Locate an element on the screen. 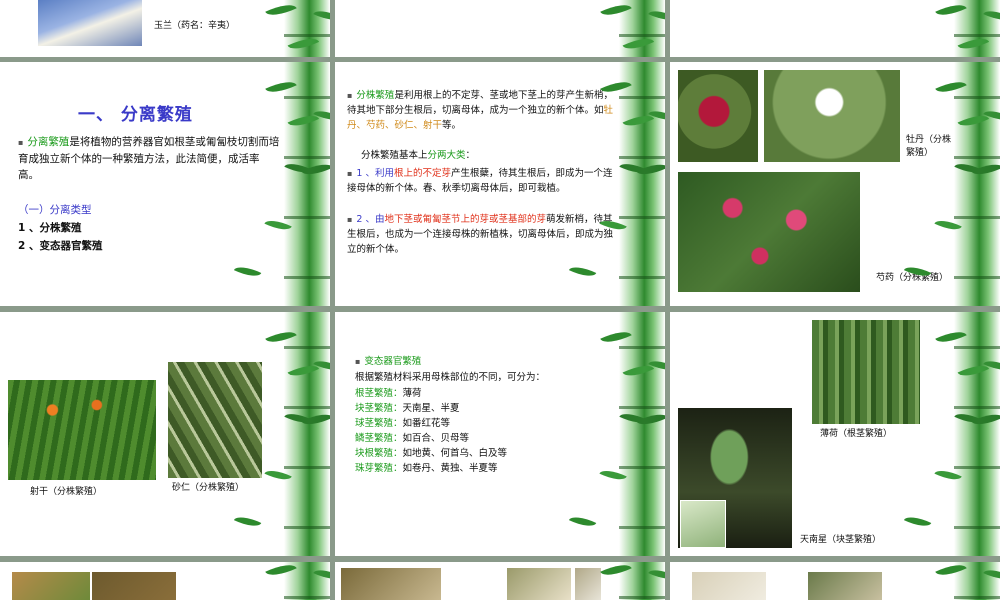 The image size is (1000, 600). slide-9: 薄荷（根茎繁殖） 天南星（块茎繁殖） is located at coordinates (835, 434).